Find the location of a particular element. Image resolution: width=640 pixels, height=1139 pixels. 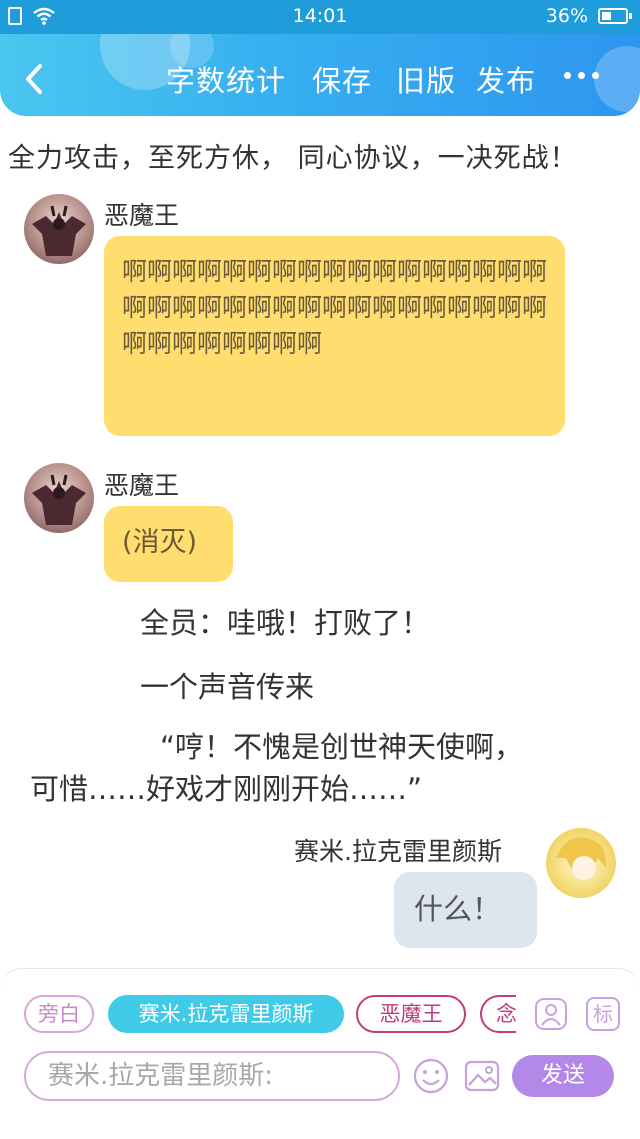

emoji-icon is located at coordinates (431, 1076).